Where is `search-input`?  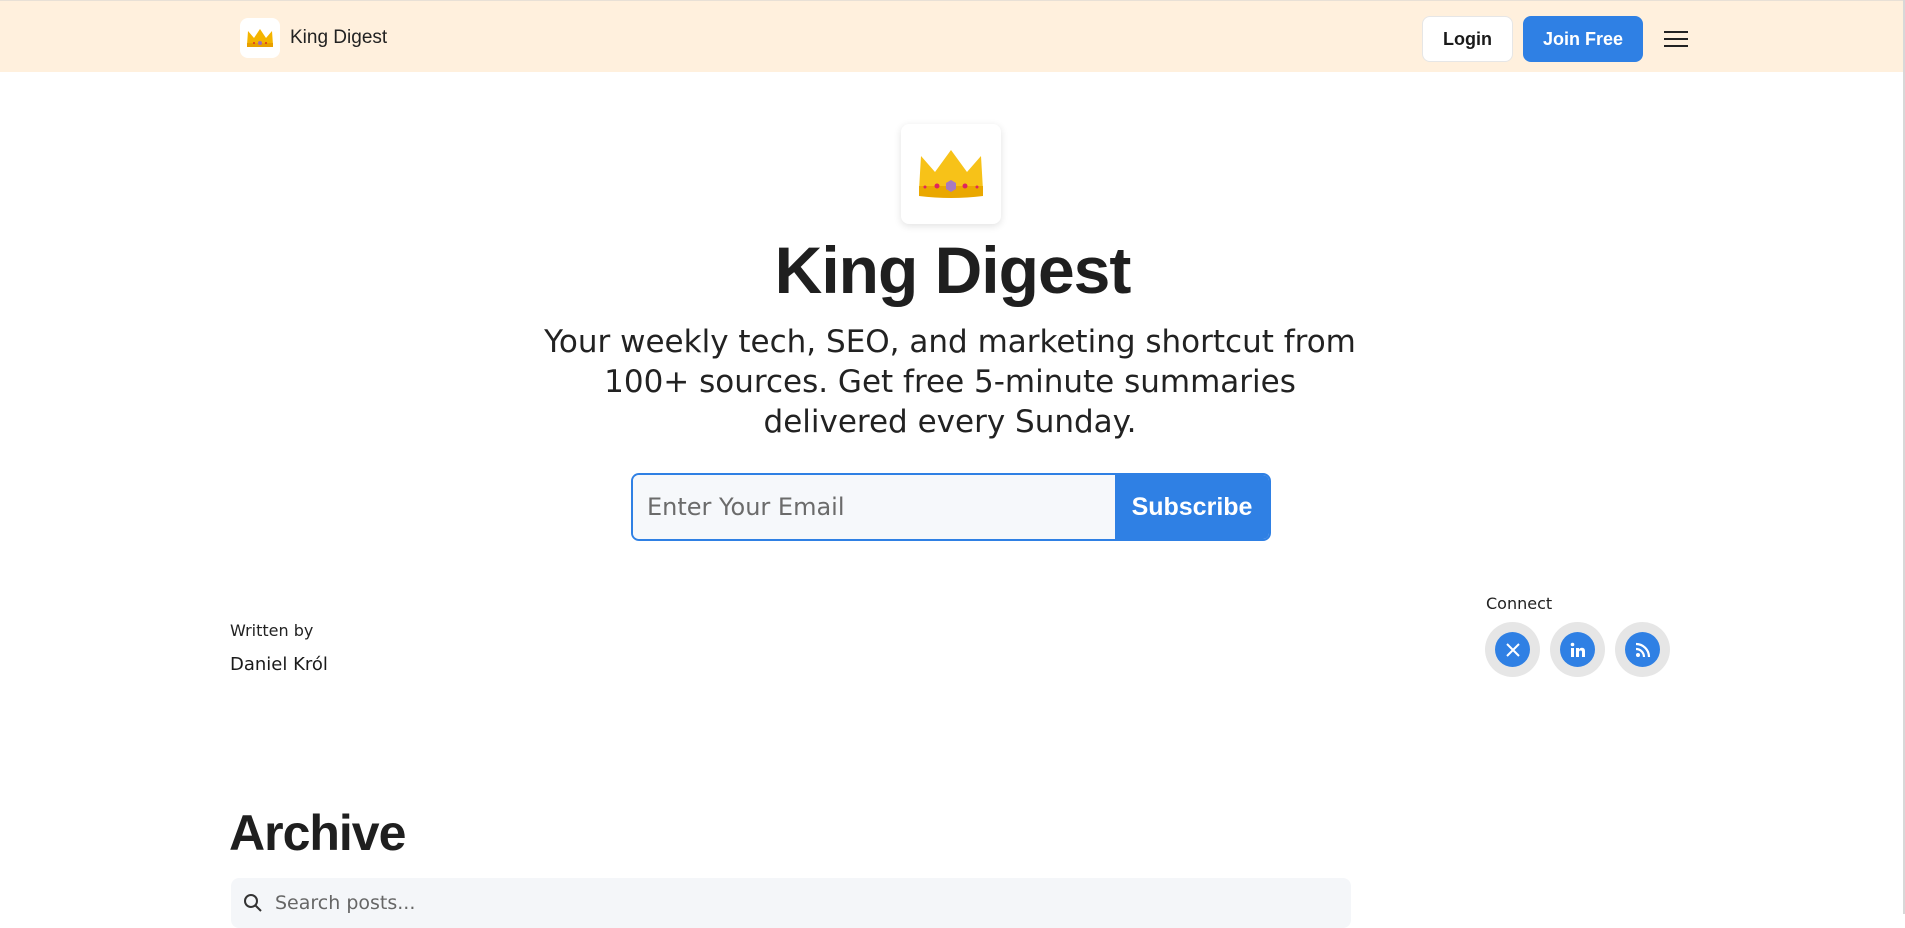
search-input is located at coordinates (806, 903).